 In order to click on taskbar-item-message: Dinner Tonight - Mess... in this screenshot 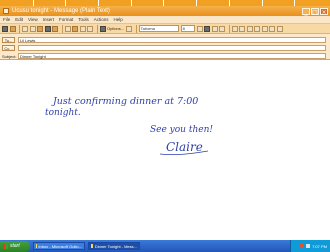, I will do `click(114, 246)`.